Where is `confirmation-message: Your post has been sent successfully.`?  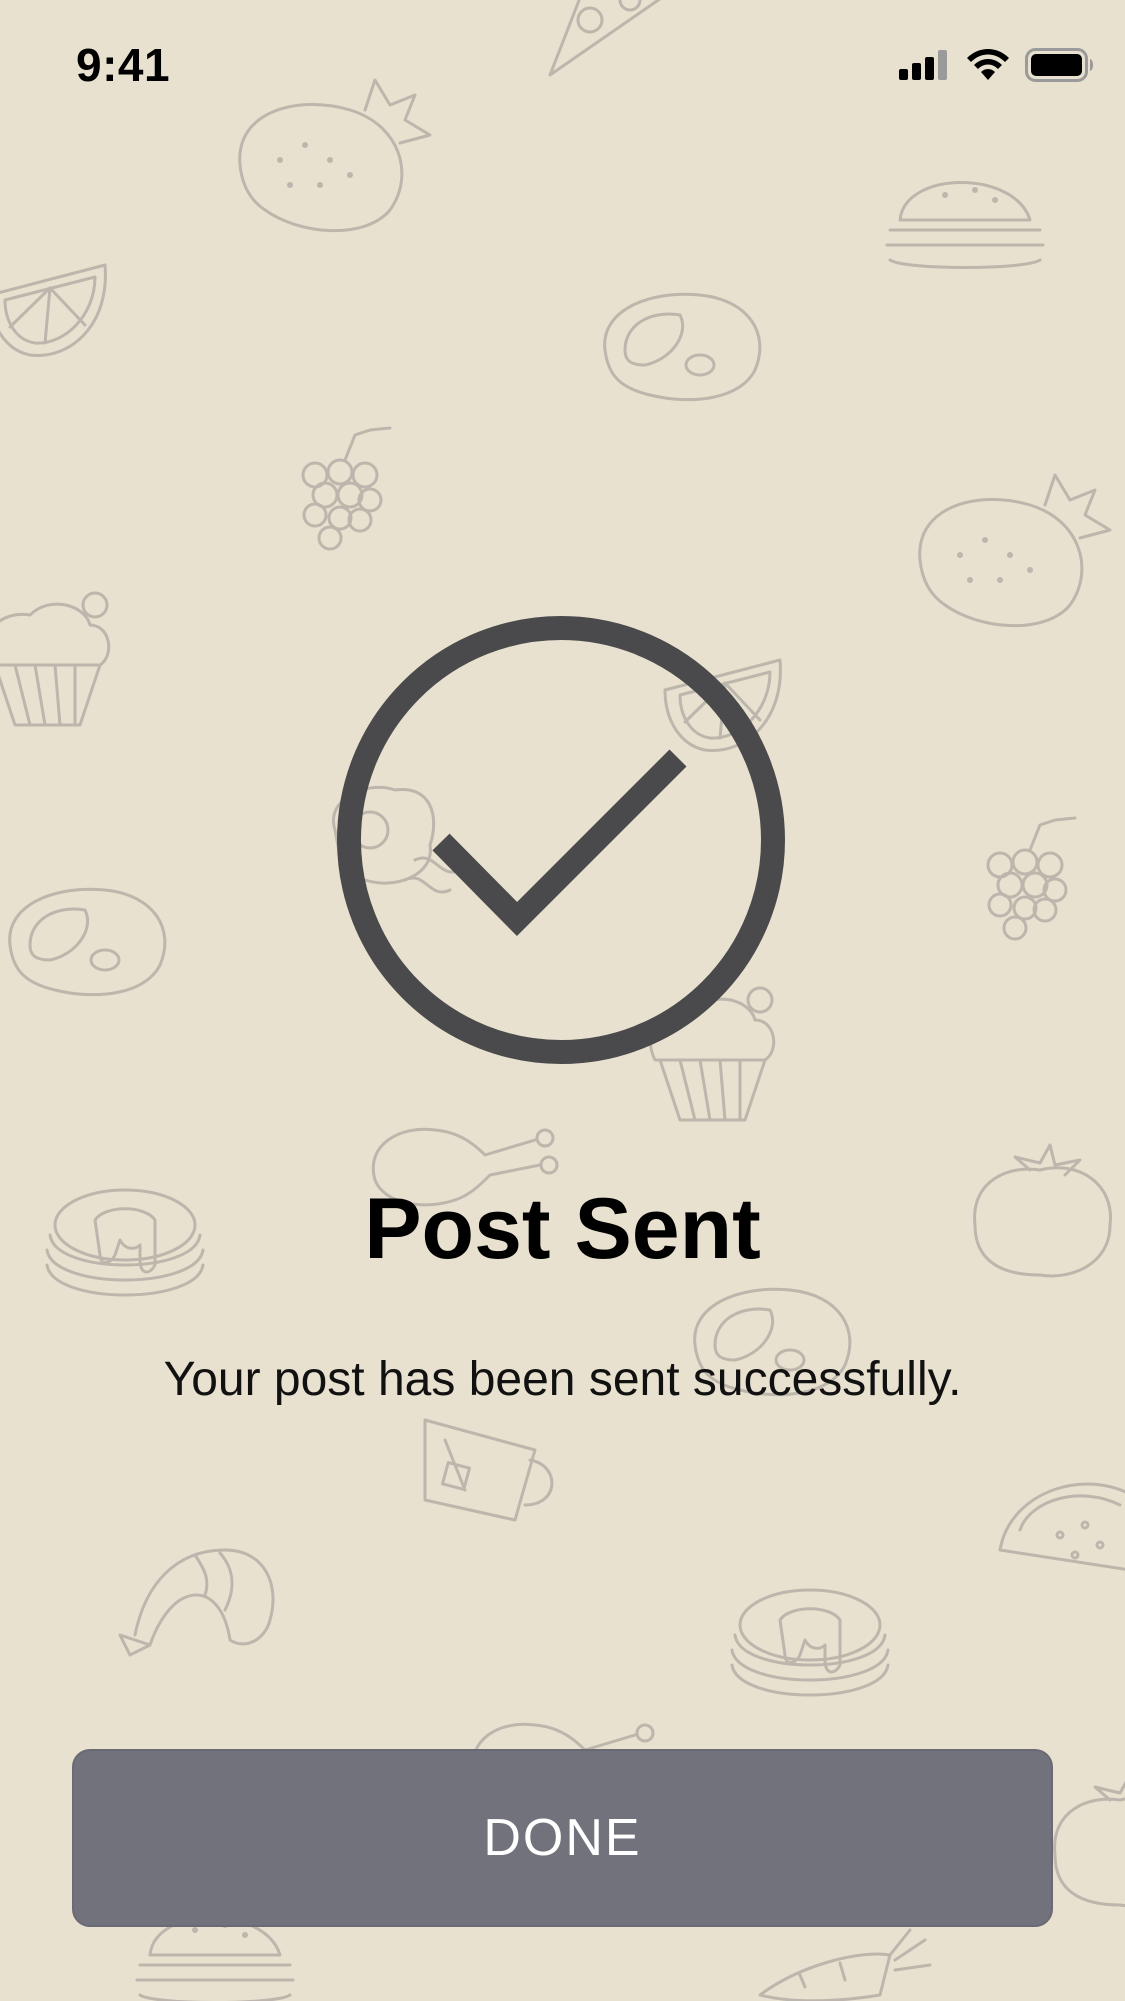
confirmation-message: Your post has been sent successfully. is located at coordinates (562, 1379).